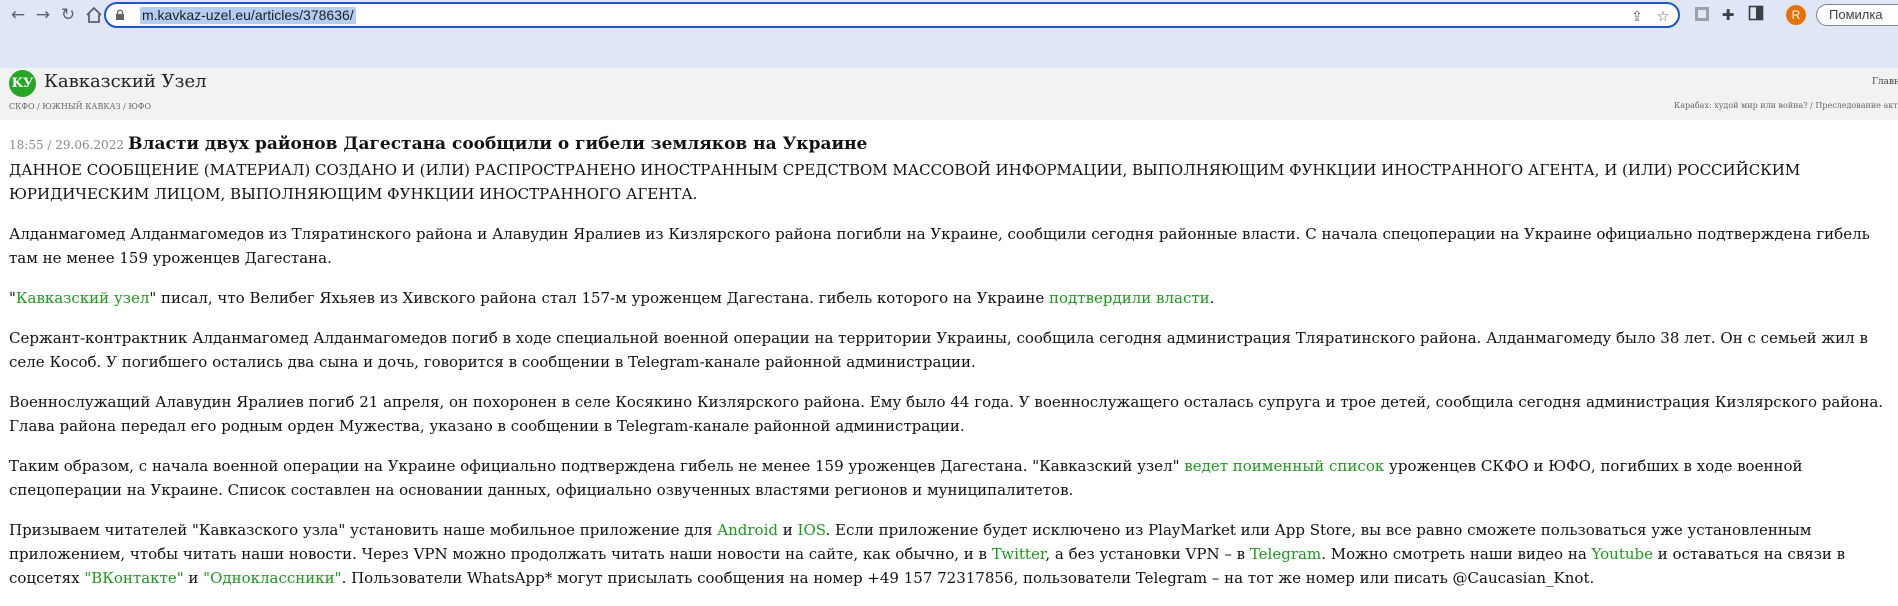 The height and width of the screenshot is (606, 1898). I want to click on link-android: Android, so click(747, 530).